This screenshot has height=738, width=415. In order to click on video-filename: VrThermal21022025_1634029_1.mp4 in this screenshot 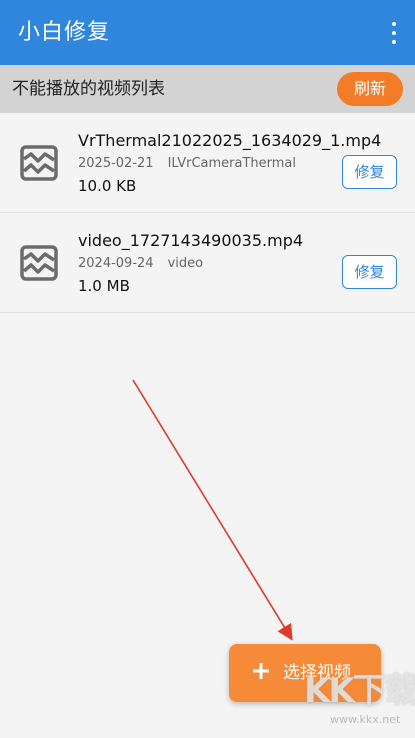, I will do `click(230, 140)`.